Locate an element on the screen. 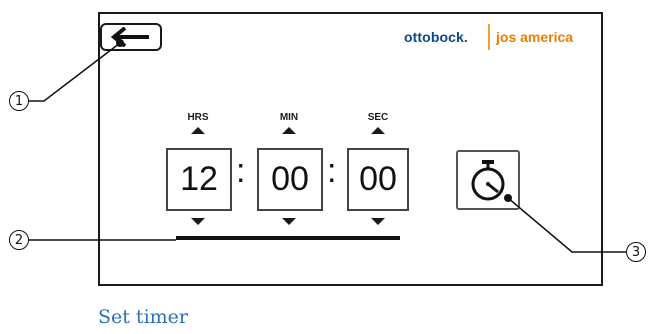 This screenshot has height=334, width=653. callout-1: 1 is located at coordinates (19, 101).